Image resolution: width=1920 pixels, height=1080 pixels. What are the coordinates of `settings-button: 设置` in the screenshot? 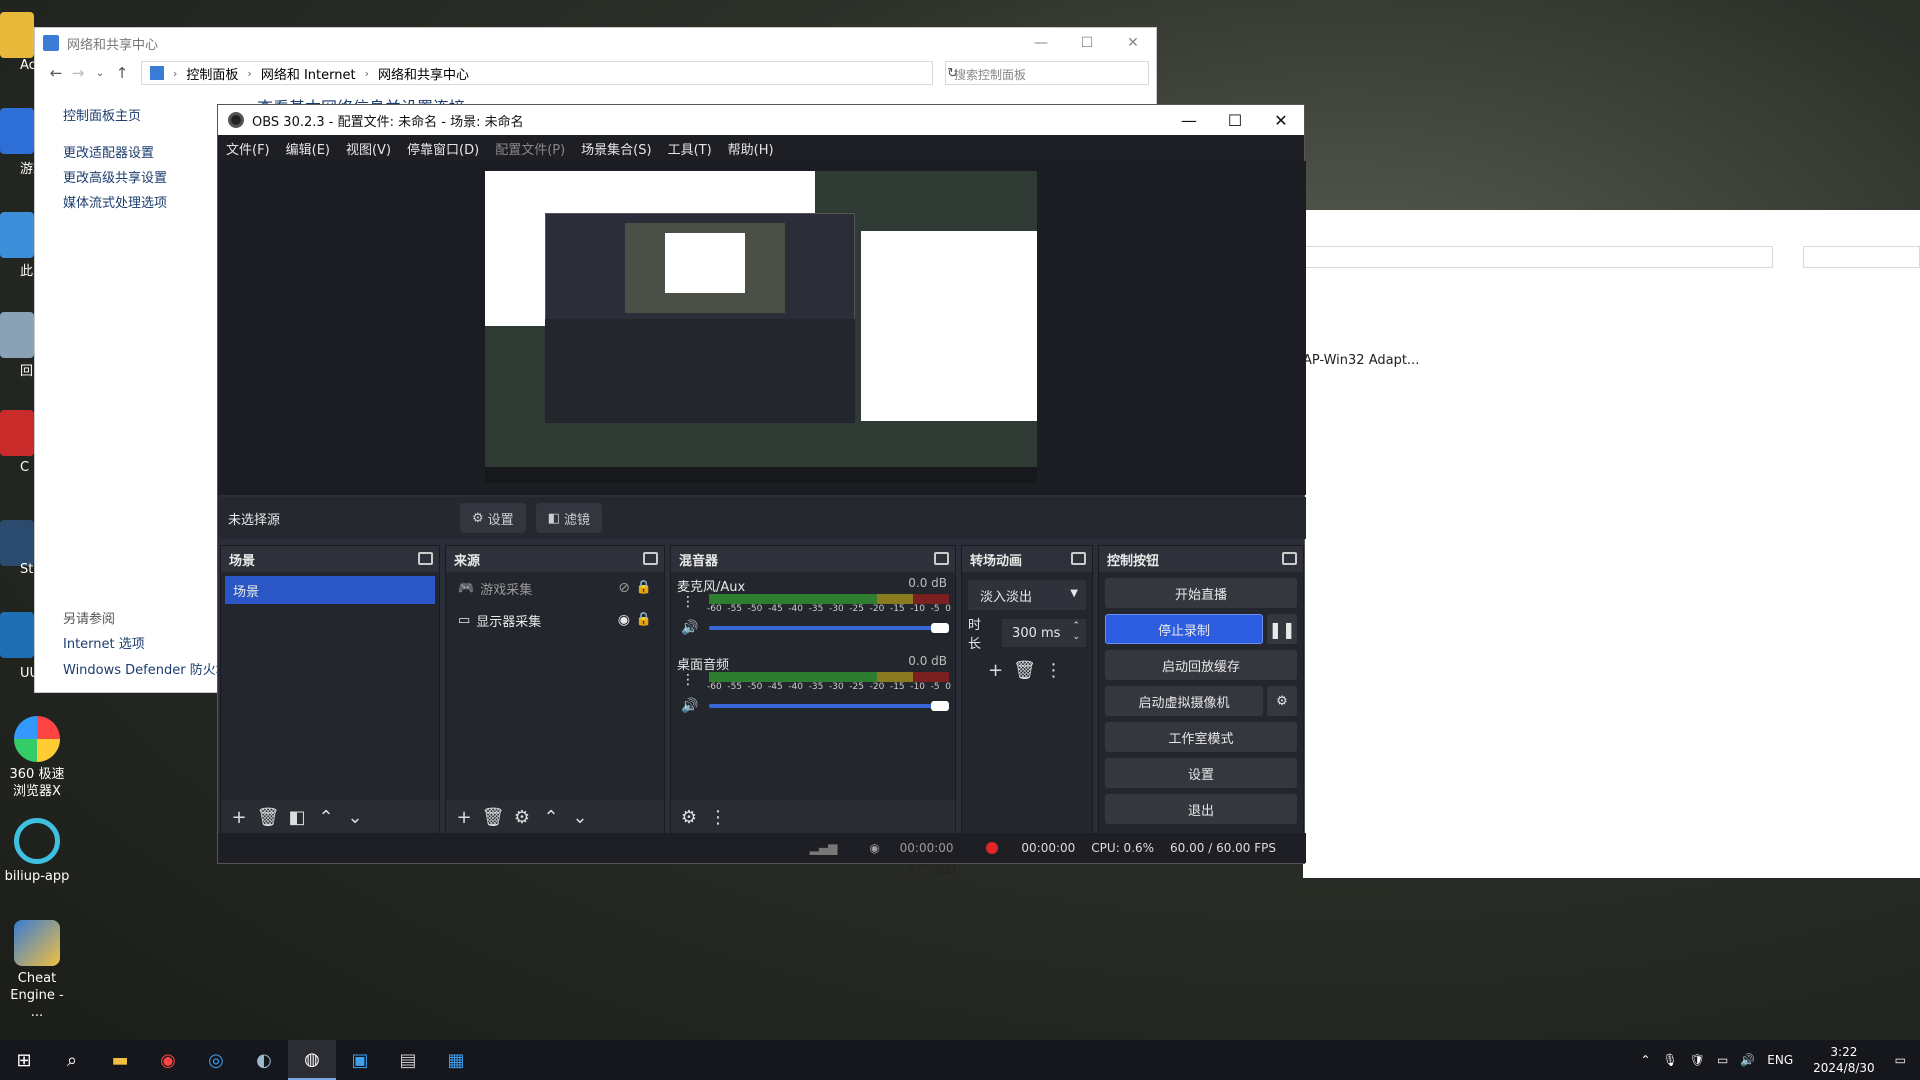 It's located at (1201, 773).